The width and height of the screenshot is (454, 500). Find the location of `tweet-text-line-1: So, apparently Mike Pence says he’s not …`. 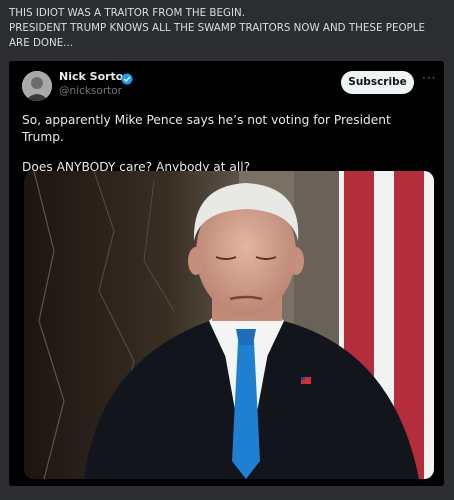

tweet-text-line-1: So, apparently Mike Pence says he’s not … is located at coordinates (206, 128).